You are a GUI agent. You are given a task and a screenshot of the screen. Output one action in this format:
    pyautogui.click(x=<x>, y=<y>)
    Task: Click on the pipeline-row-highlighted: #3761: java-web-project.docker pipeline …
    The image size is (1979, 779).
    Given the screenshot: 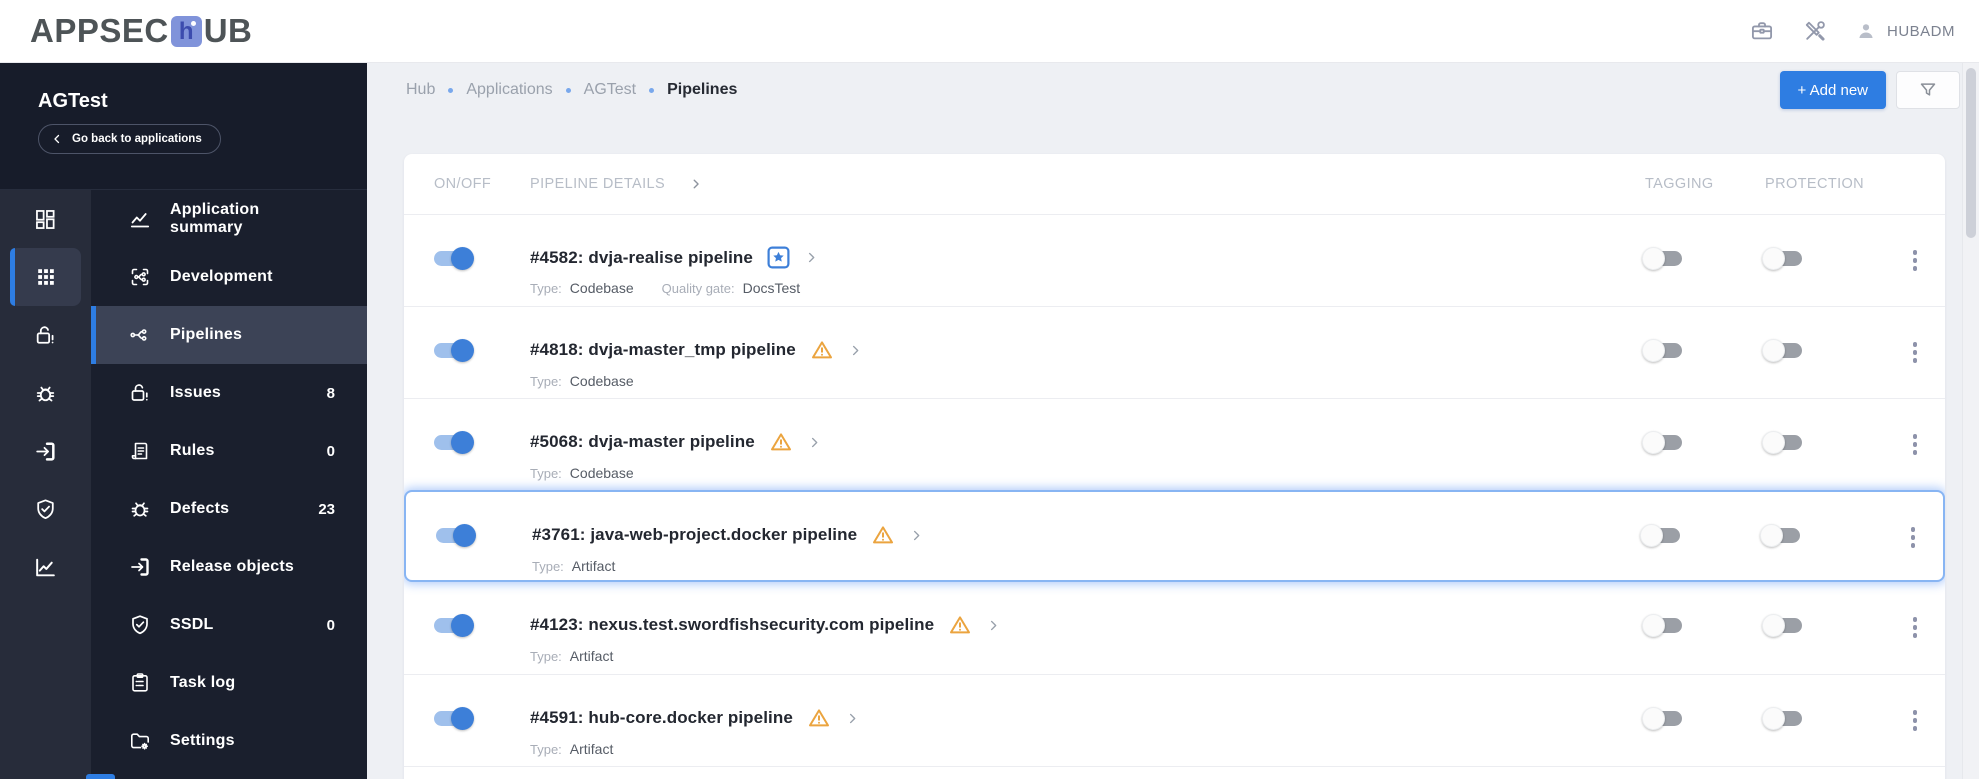 What is the action you would take?
    pyautogui.click(x=1174, y=536)
    